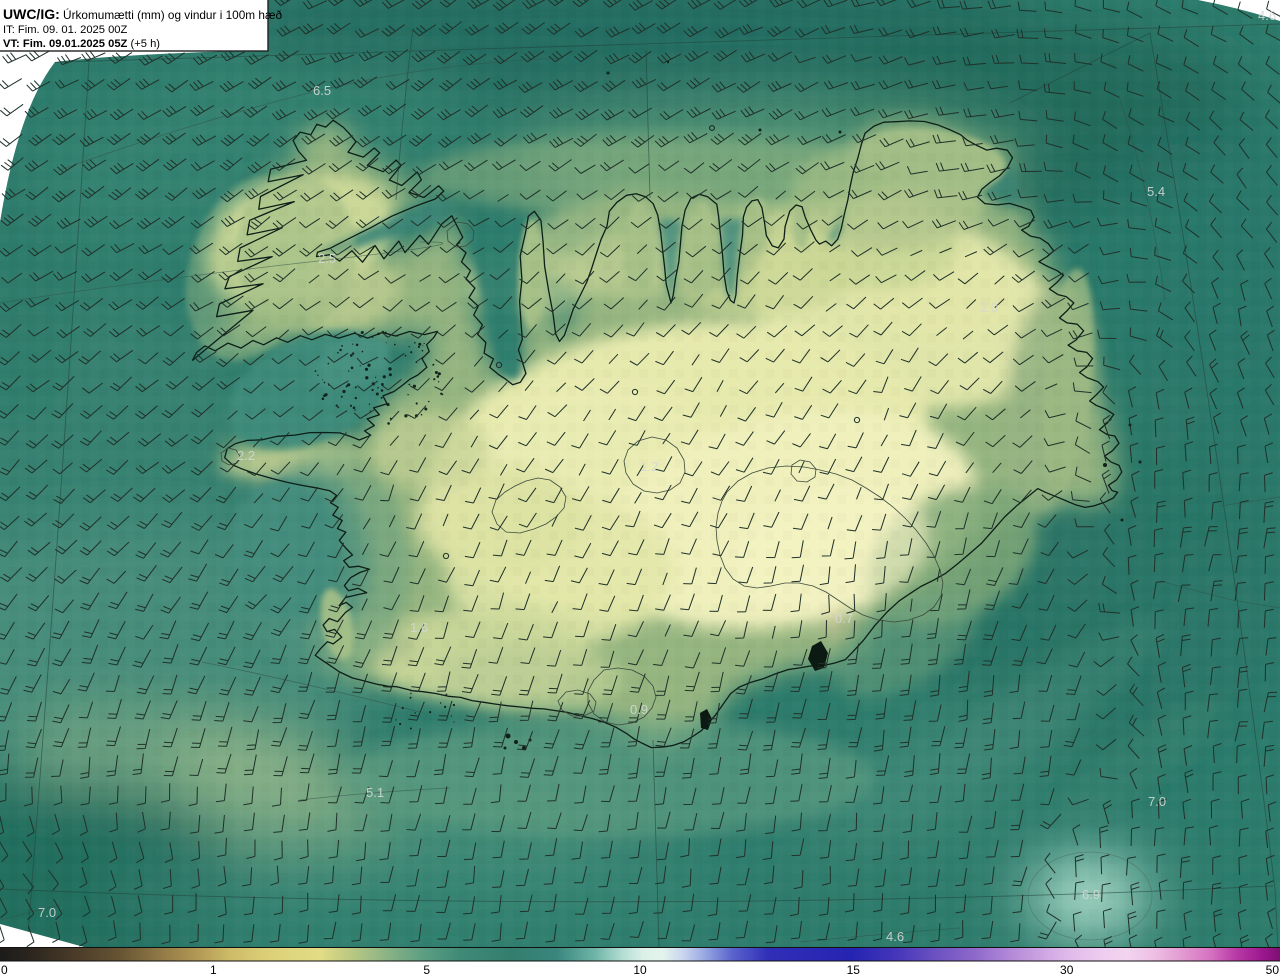  Describe the element at coordinates (640, 970) in the screenshot. I see `svg-text: 10` at that location.